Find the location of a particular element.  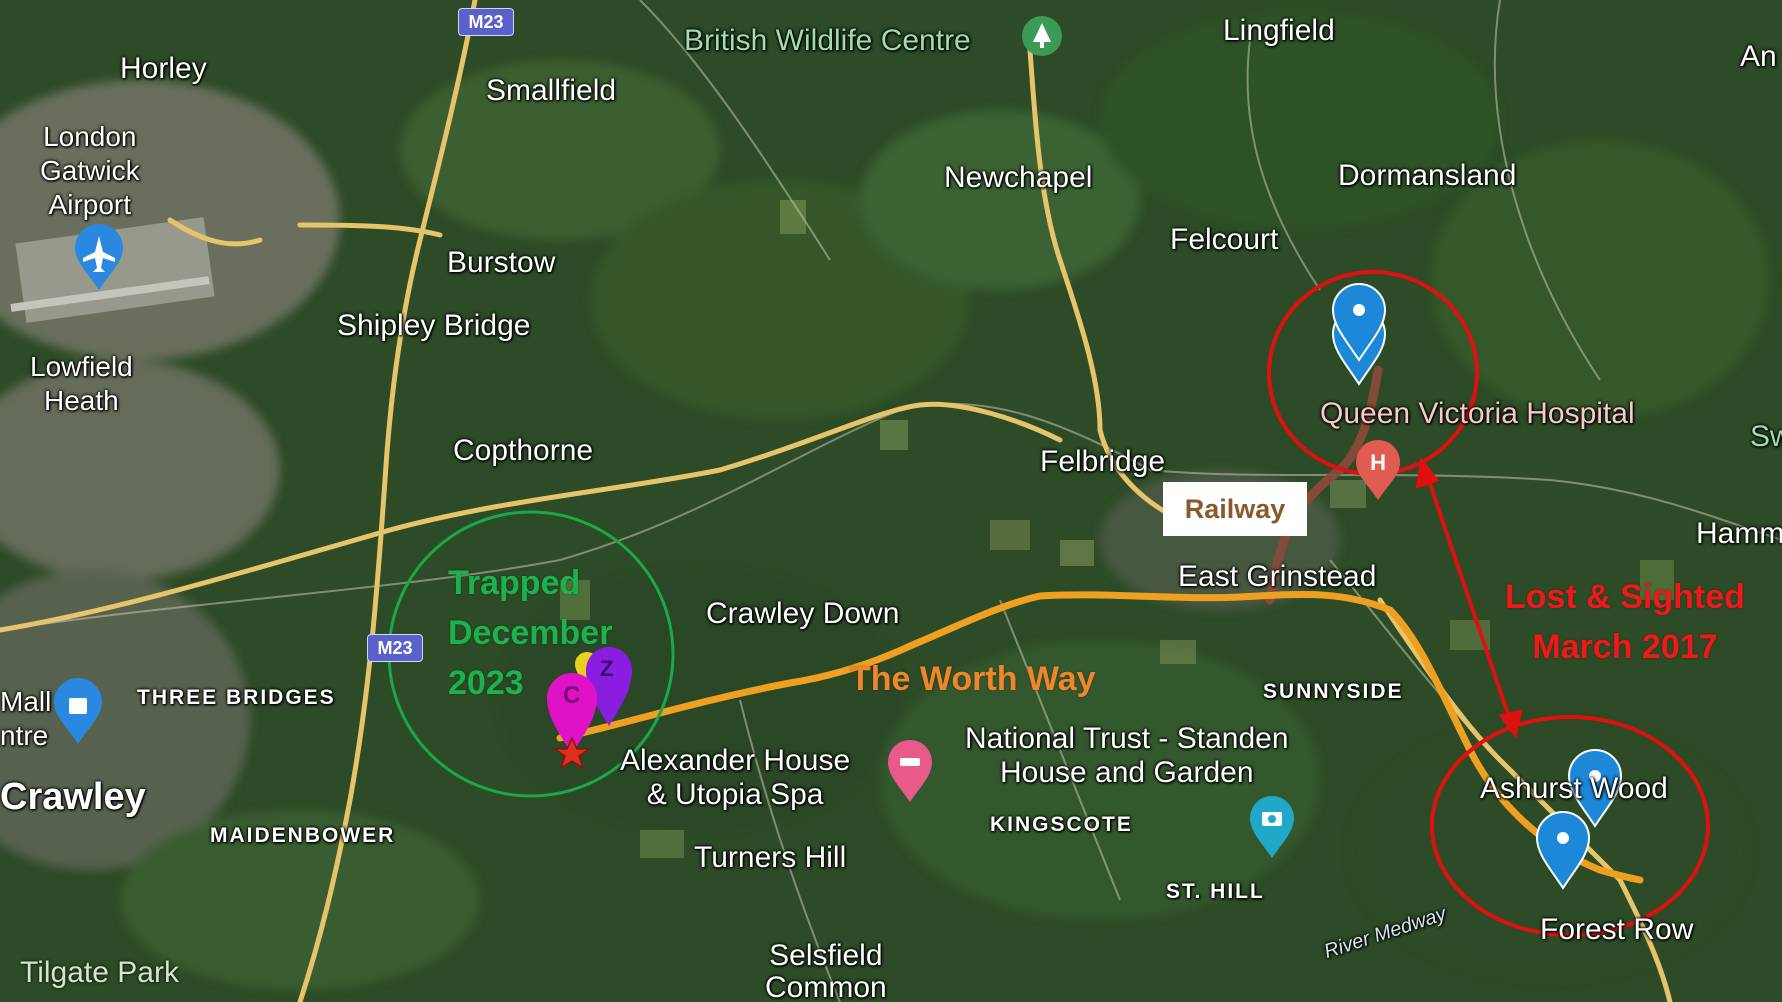

annotation-railway: Railway is located at coordinates (1235, 509).